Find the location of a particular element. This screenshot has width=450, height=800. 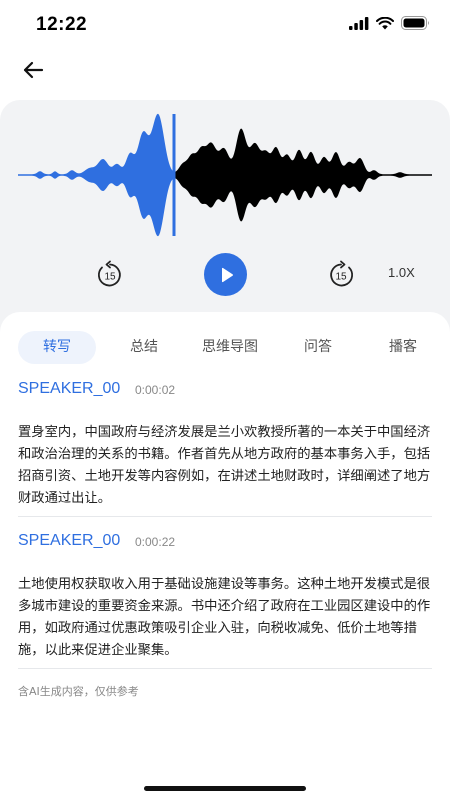

forward-icon: 15 is located at coordinates (342, 273).